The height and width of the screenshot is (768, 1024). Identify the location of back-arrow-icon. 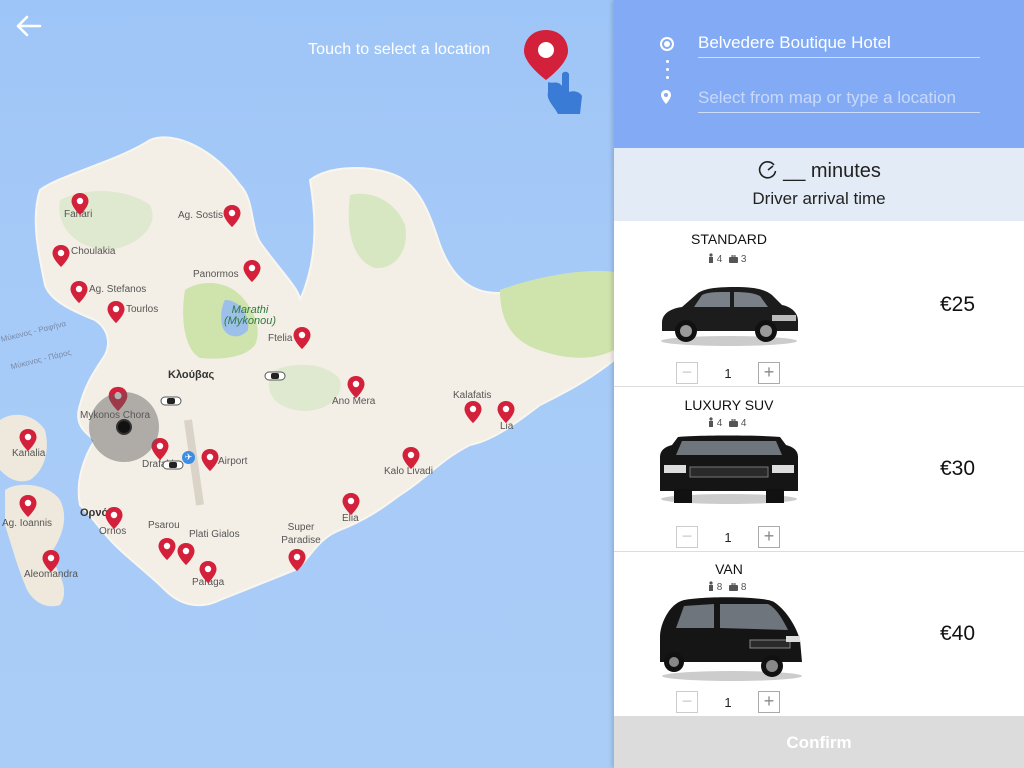
(29, 26).